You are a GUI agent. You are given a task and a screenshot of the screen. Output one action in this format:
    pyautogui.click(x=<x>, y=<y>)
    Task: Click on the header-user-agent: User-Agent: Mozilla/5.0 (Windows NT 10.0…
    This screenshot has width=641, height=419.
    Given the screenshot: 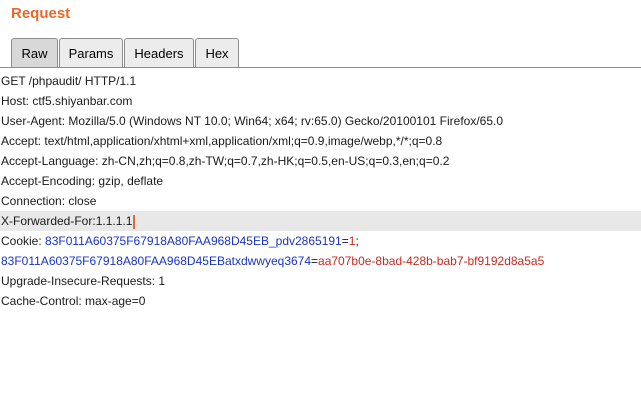 What is the action you would take?
    pyautogui.click(x=320, y=121)
    